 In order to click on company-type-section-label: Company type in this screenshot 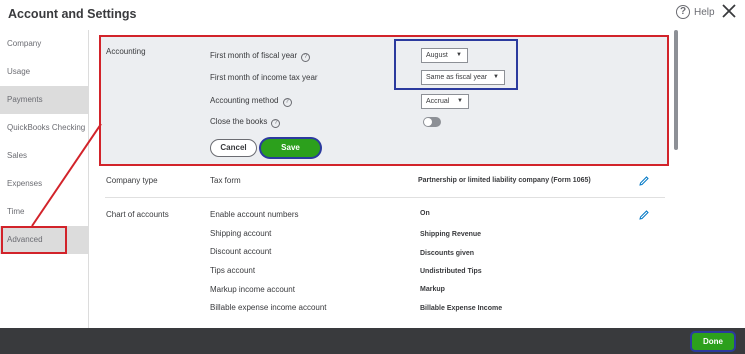, I will do `click(132, 180)`.